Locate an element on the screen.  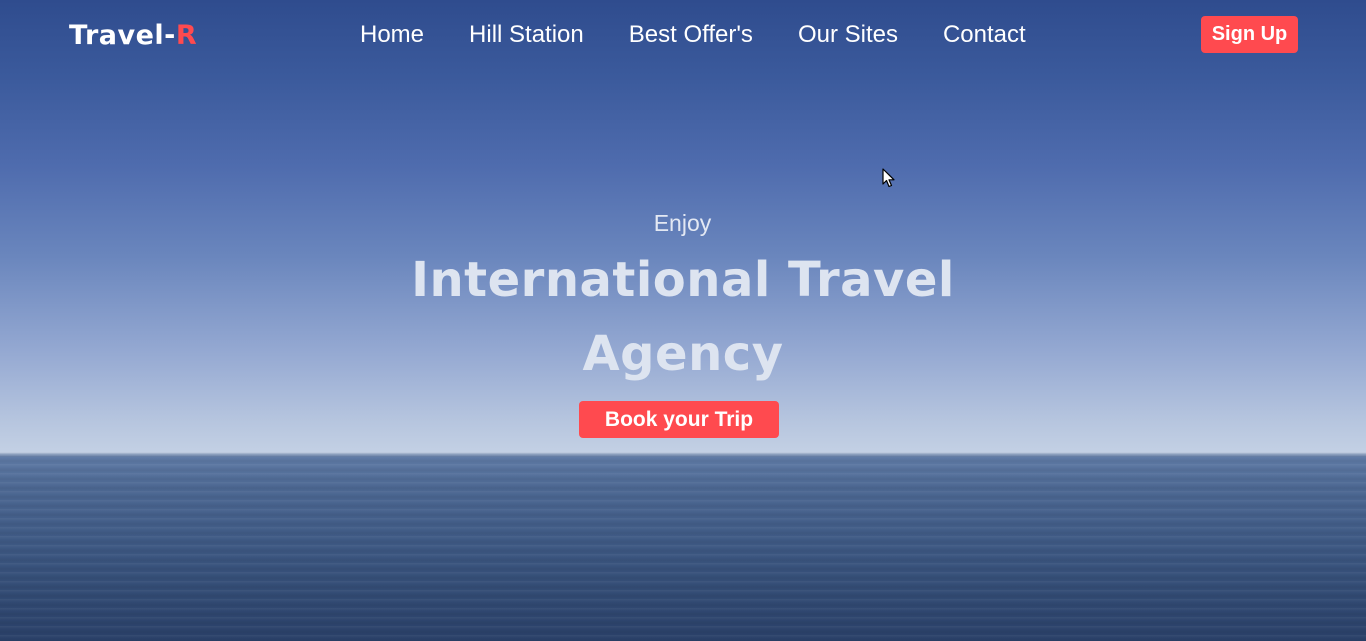
brand-name-accent: R is located at coordinates (186, 35).